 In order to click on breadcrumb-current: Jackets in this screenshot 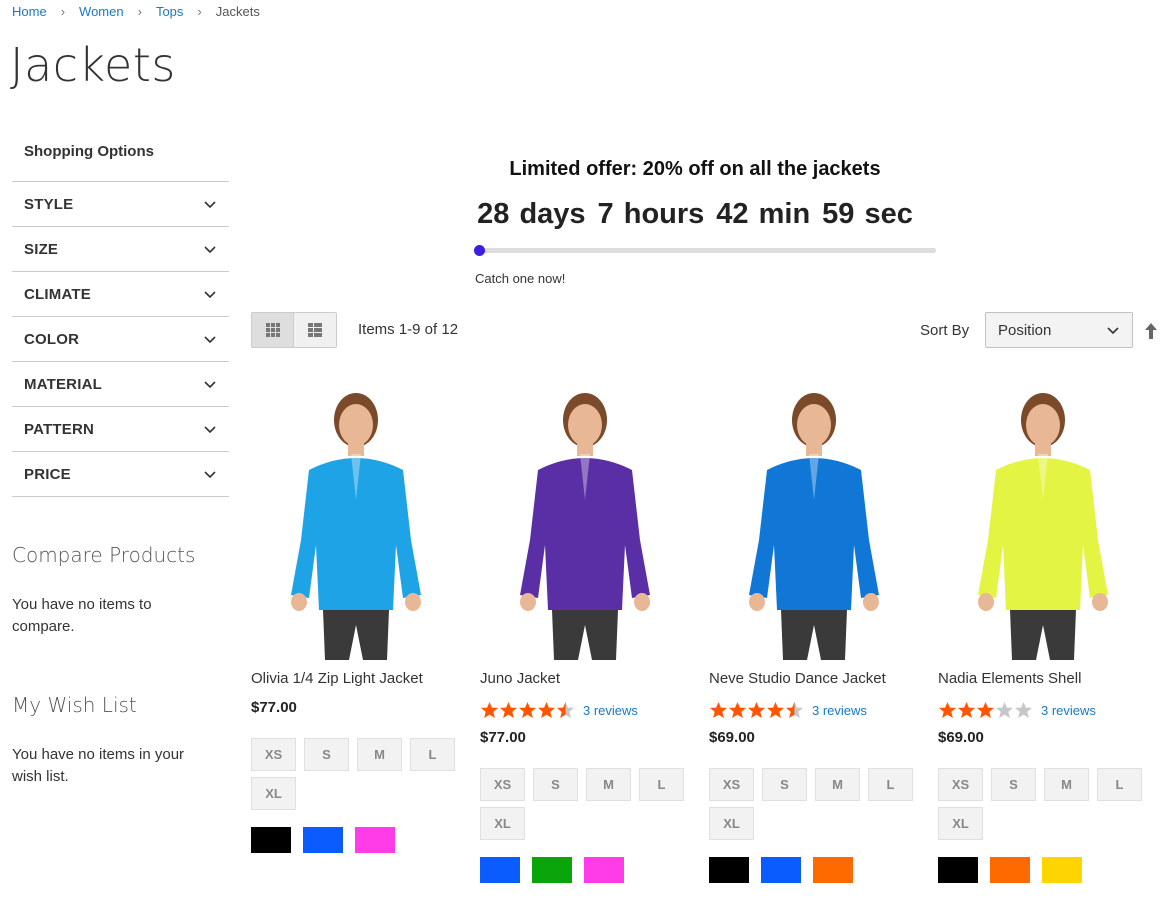, I will do `click(237, 11)`.